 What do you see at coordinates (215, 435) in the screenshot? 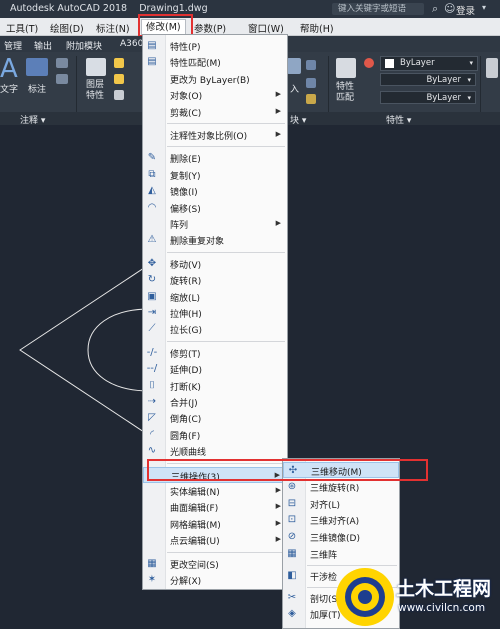
I see `menu-item-fillet: ◜ 圆角(F)` at bounding box center [215, 435].